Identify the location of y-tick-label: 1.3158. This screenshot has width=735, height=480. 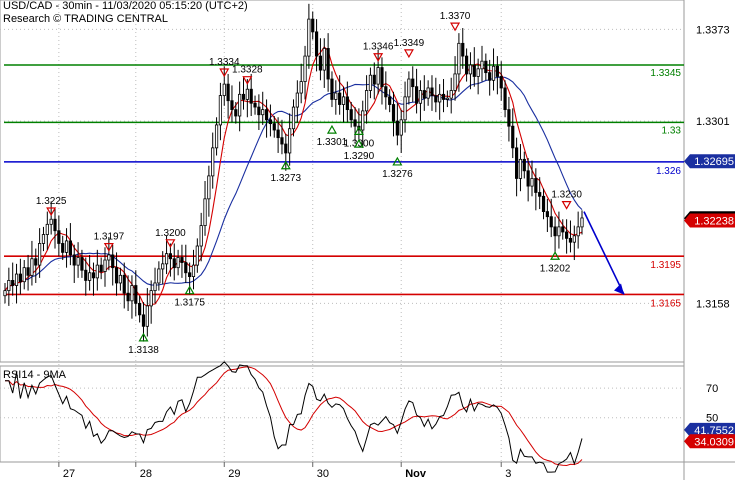
(713, 304).